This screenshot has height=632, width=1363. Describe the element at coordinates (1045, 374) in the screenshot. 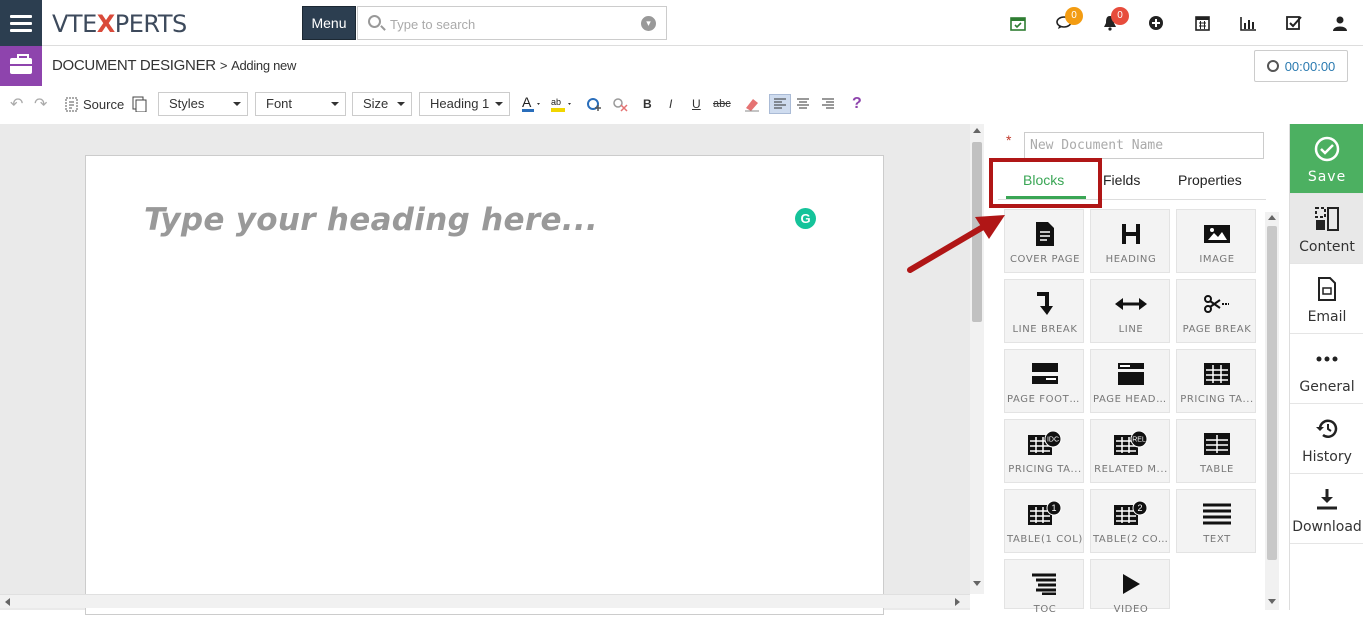

I see `page-footer-icon` at that location.